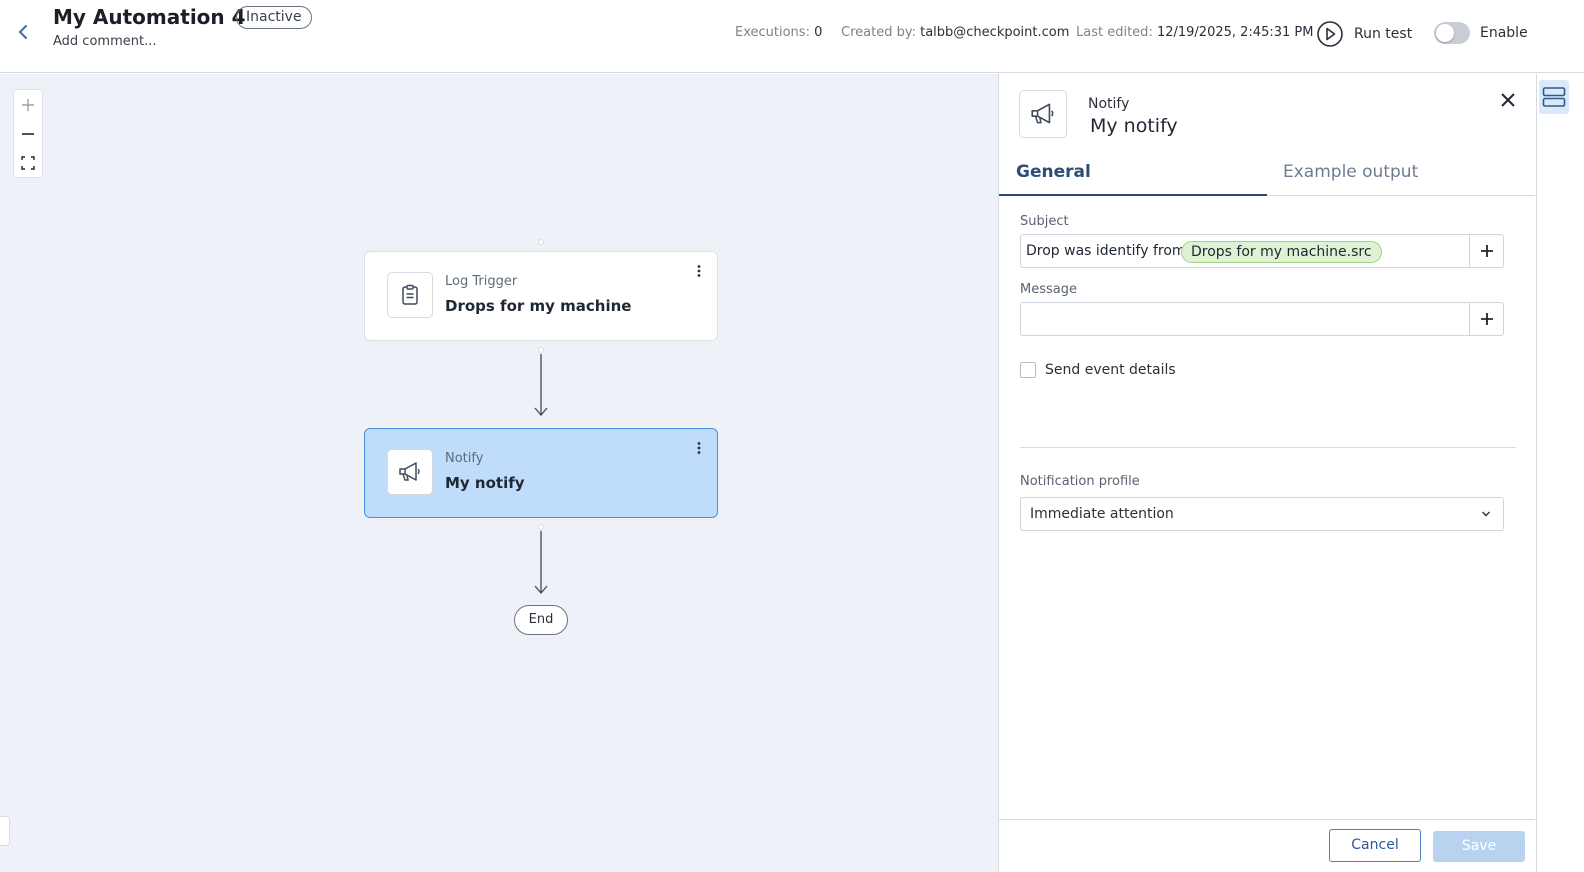 This screenshot has height=872, width=1584. What do you see at coordinates (5, 831) in the screenshot?
I see `collapsed-panel-tab` at bounding box center [5, 831].